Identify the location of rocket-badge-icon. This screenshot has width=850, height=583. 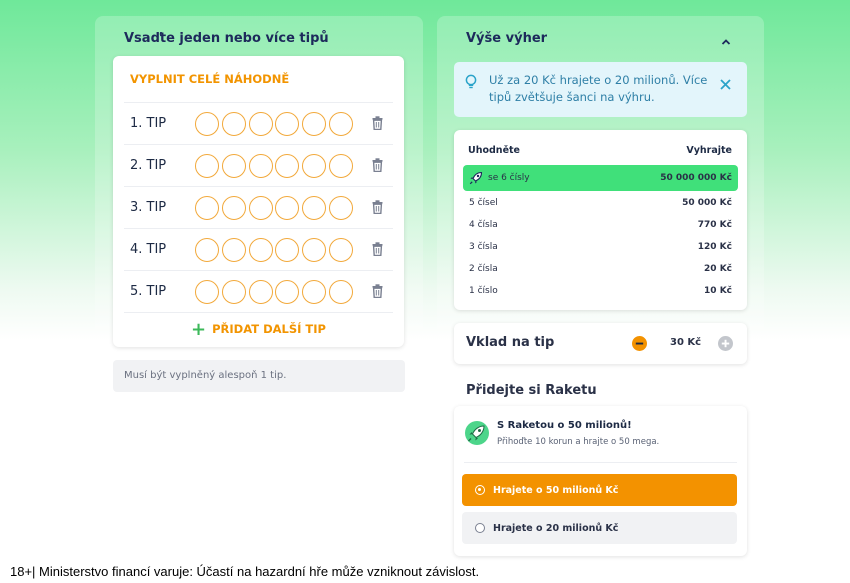
(477, 435).